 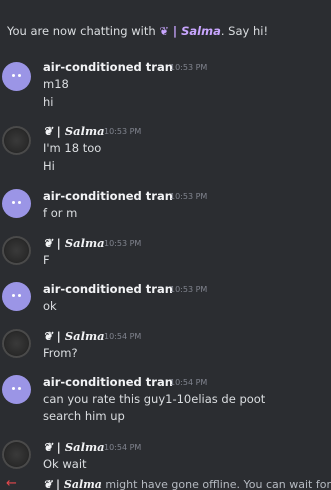 What do you see at coordinates (11, 484) in the screenshot?
I see `left-arrow-icon: ←` at bounding box center [11, 484].